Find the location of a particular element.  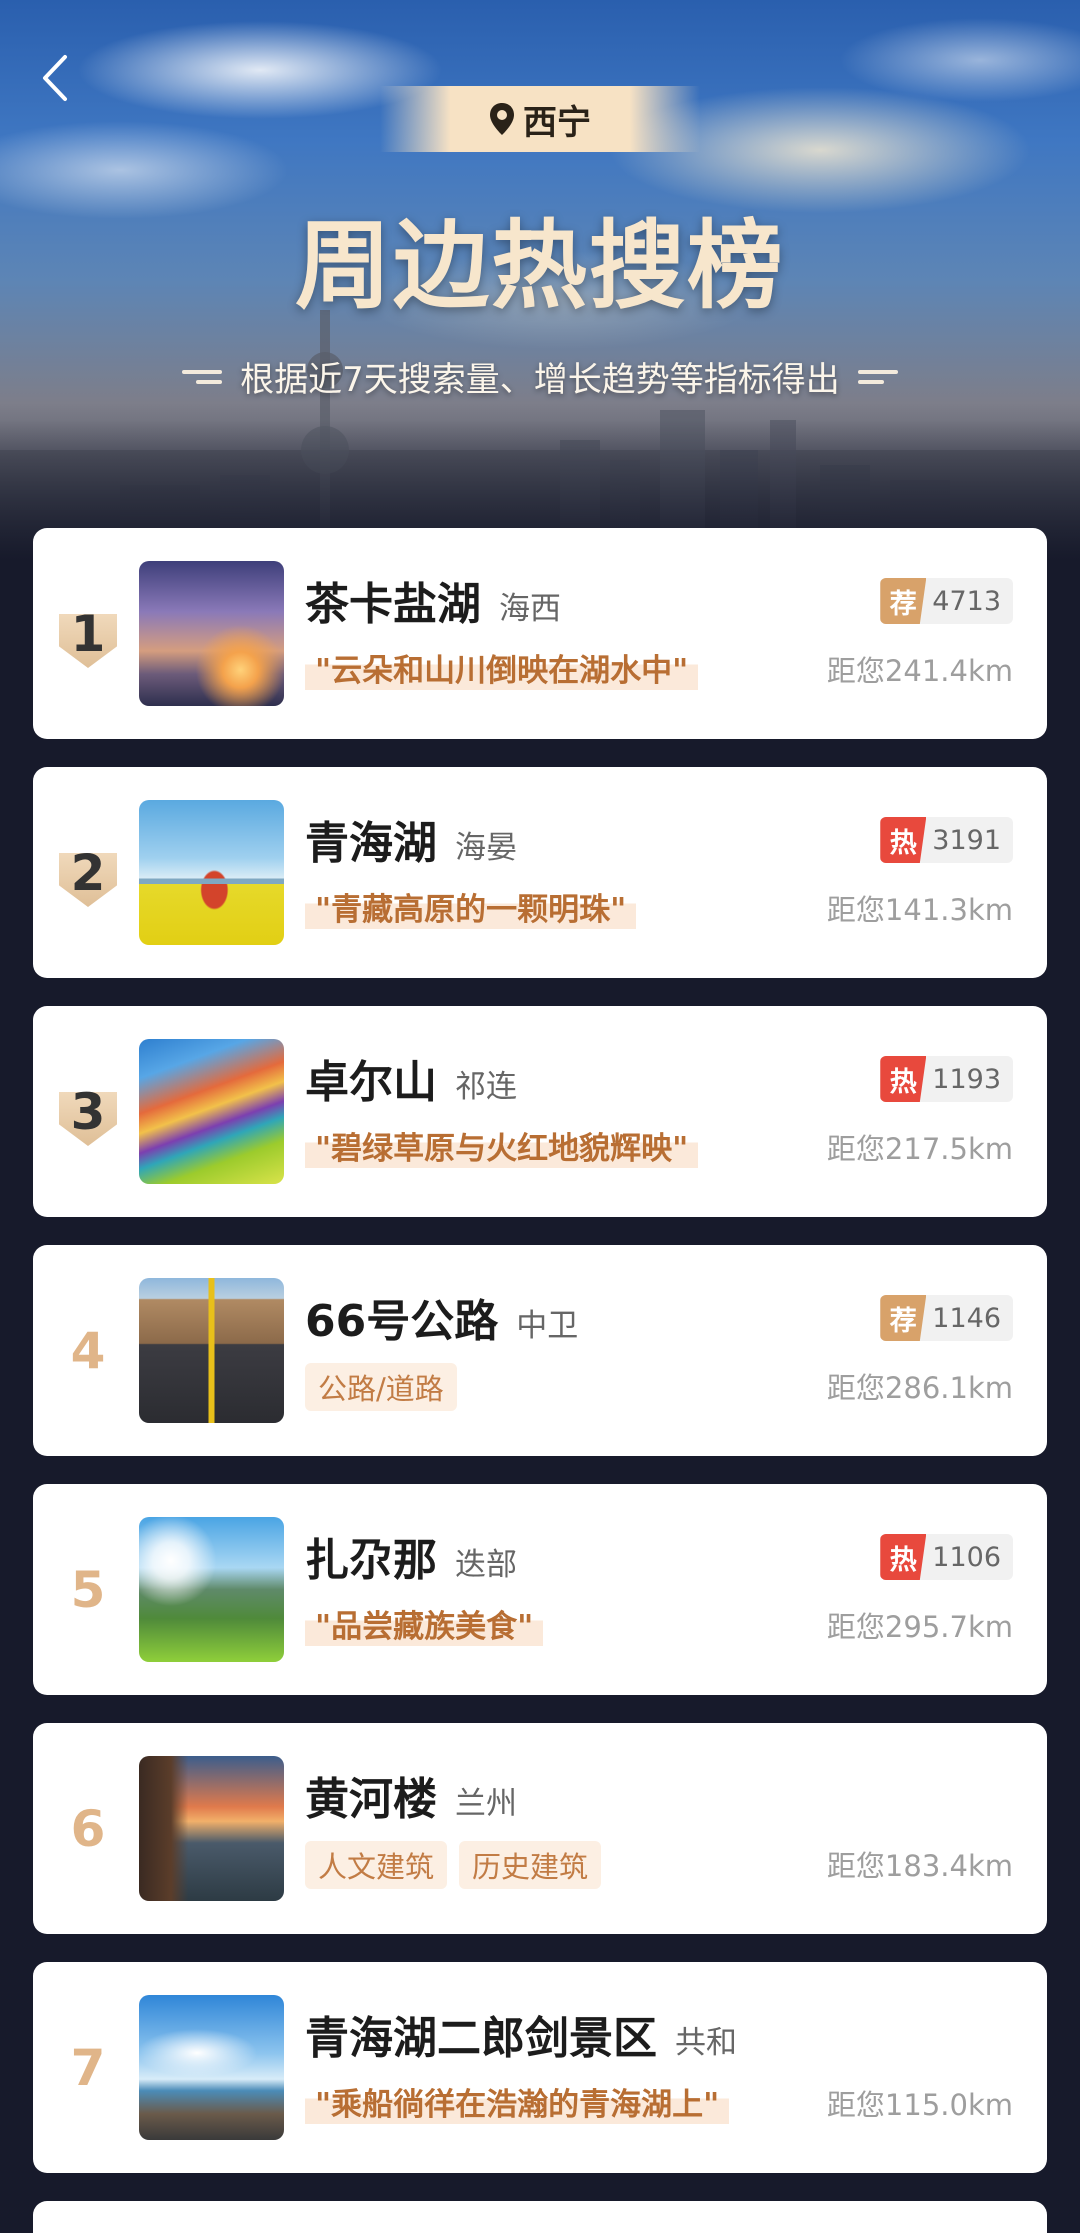

subtitle-dash-right is located at coordinates (877, 376).